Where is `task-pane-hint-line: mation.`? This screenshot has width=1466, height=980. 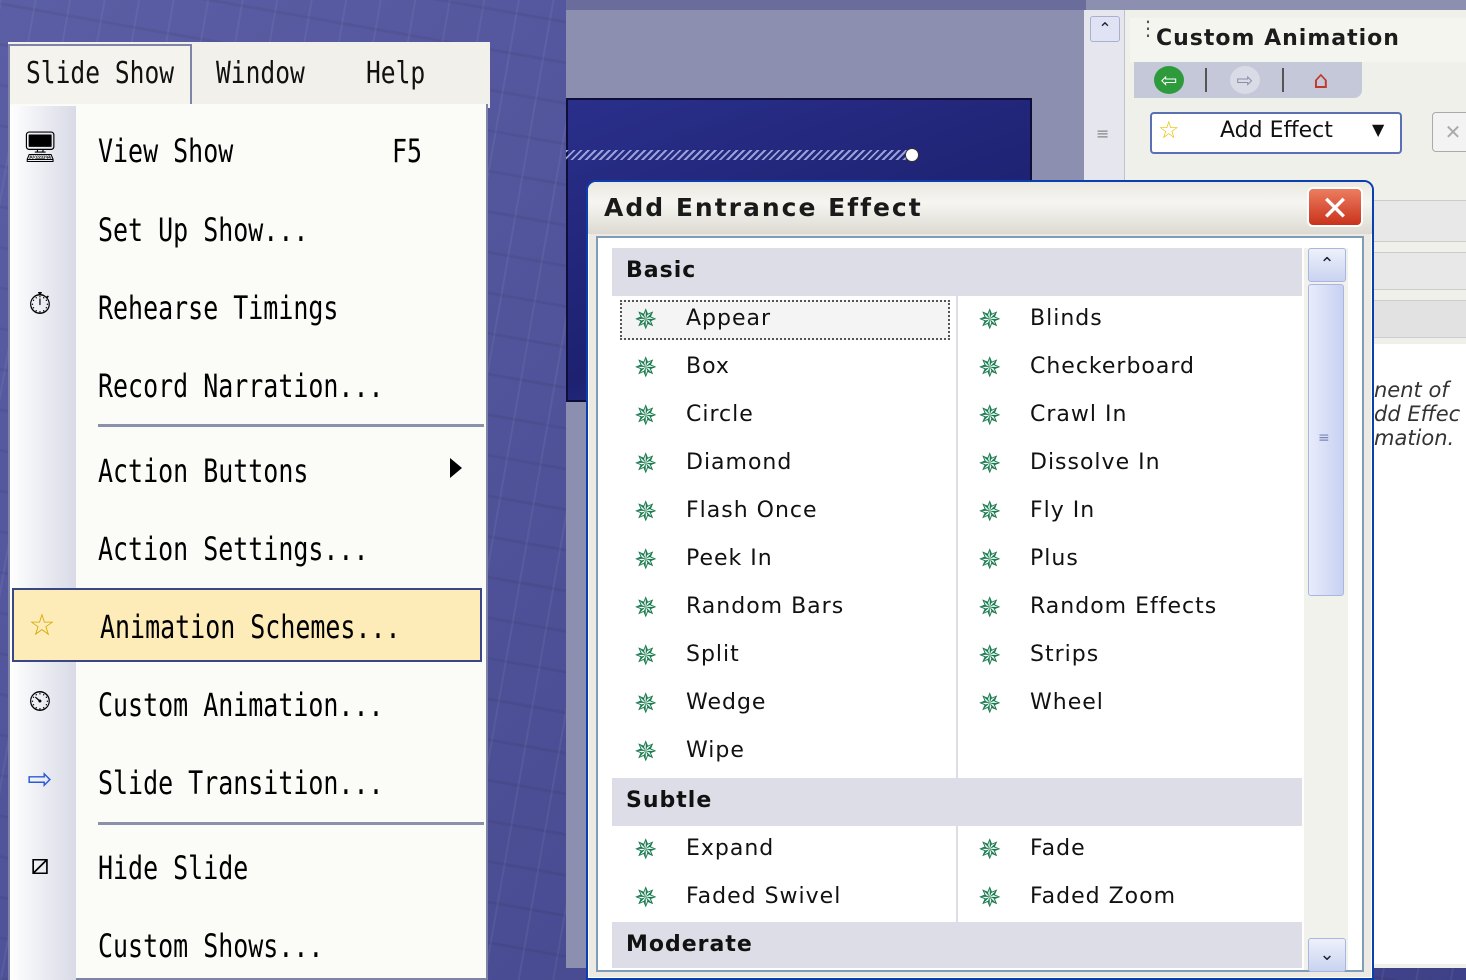 task-pane-hint-line: mation. is located at coordinates (1414, 438).